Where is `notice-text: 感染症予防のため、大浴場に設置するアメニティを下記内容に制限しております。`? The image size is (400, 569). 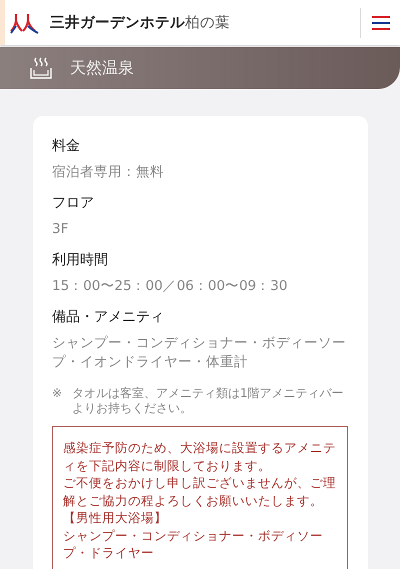
notice-text: 感染症予防のため、大浴場に設置するアメニティを下記内容に制限しております。 is located at coordinates (200, 456).